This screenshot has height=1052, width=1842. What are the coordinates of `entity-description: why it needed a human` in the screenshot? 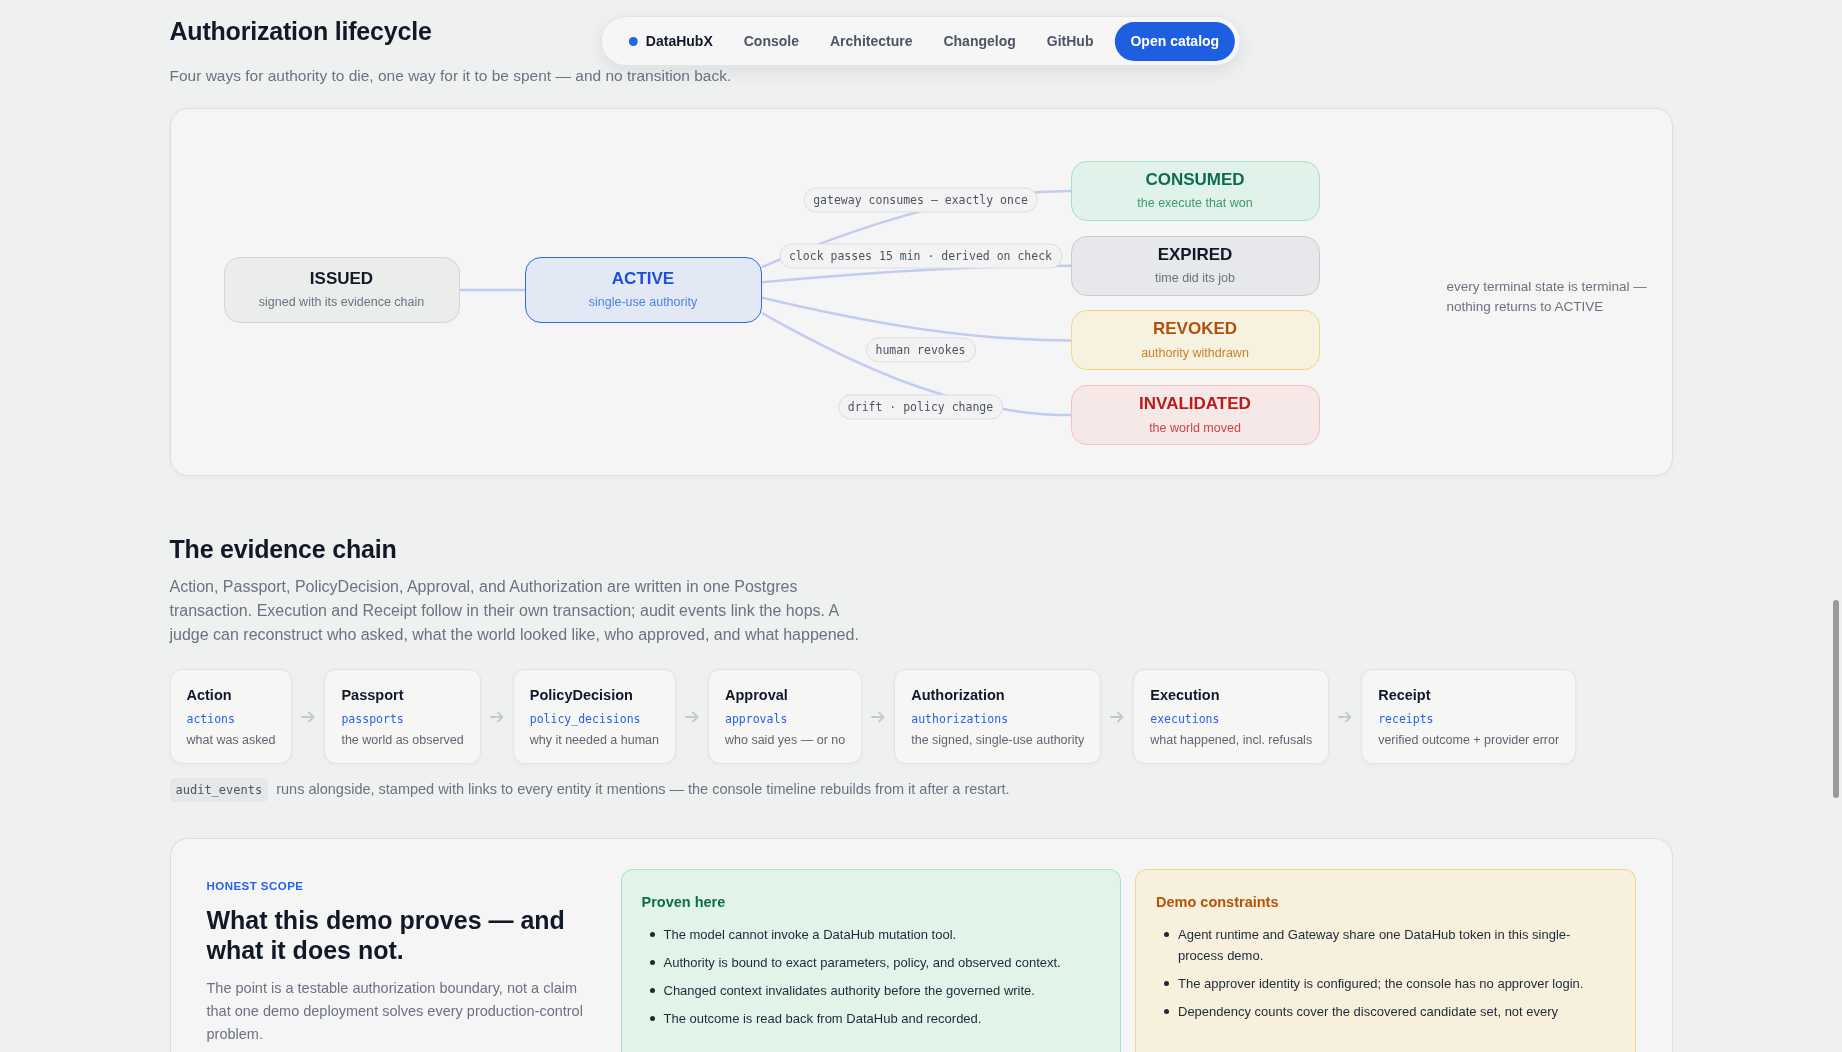 It's located at (594, 741).